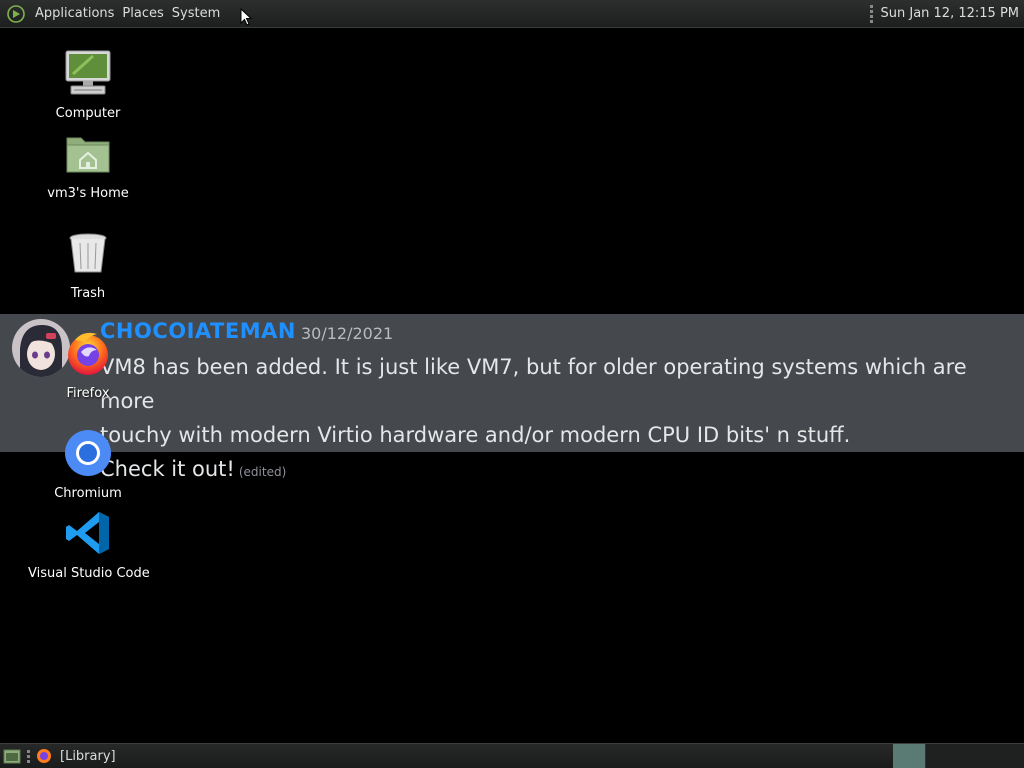  Describe the element at coordinates (950, 13) in the screenshot. I see `clock: Sun Jan 12, 12:15 PM` at that location.